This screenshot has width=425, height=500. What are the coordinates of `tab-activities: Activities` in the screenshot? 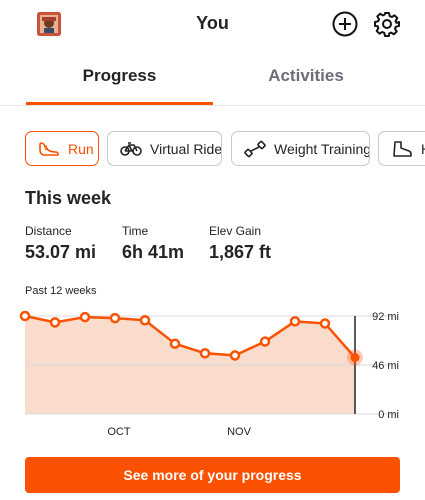 It's located at (306, 78).